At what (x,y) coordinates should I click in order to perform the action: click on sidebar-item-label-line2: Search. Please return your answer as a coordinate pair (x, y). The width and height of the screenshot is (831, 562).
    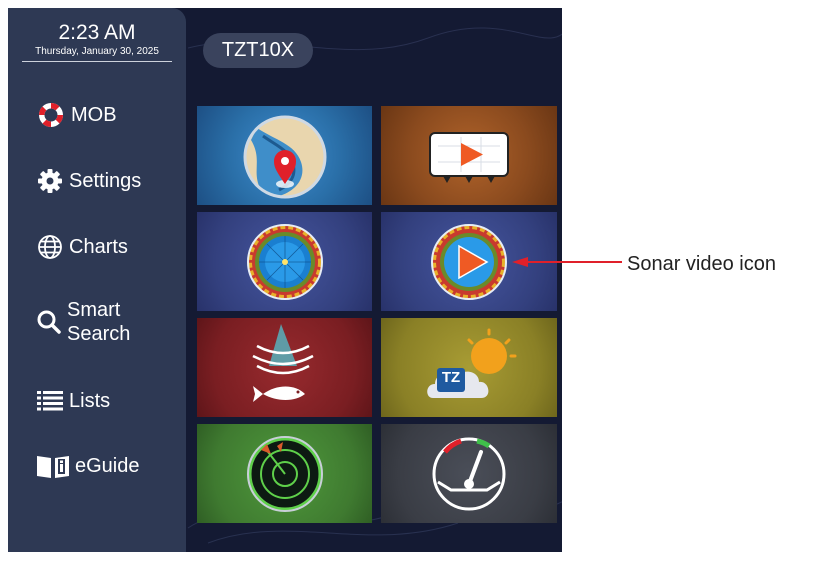
    Looking at the image, I should click on (99, 334).